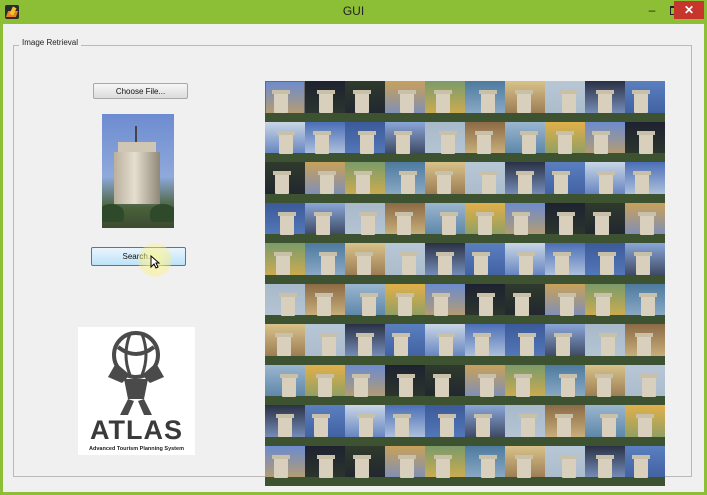 The height and width of the screenshot is (495, 707). Describe the element at coordinates (652, 10) in the screenshot. I see `minimize-button: –` at that location.